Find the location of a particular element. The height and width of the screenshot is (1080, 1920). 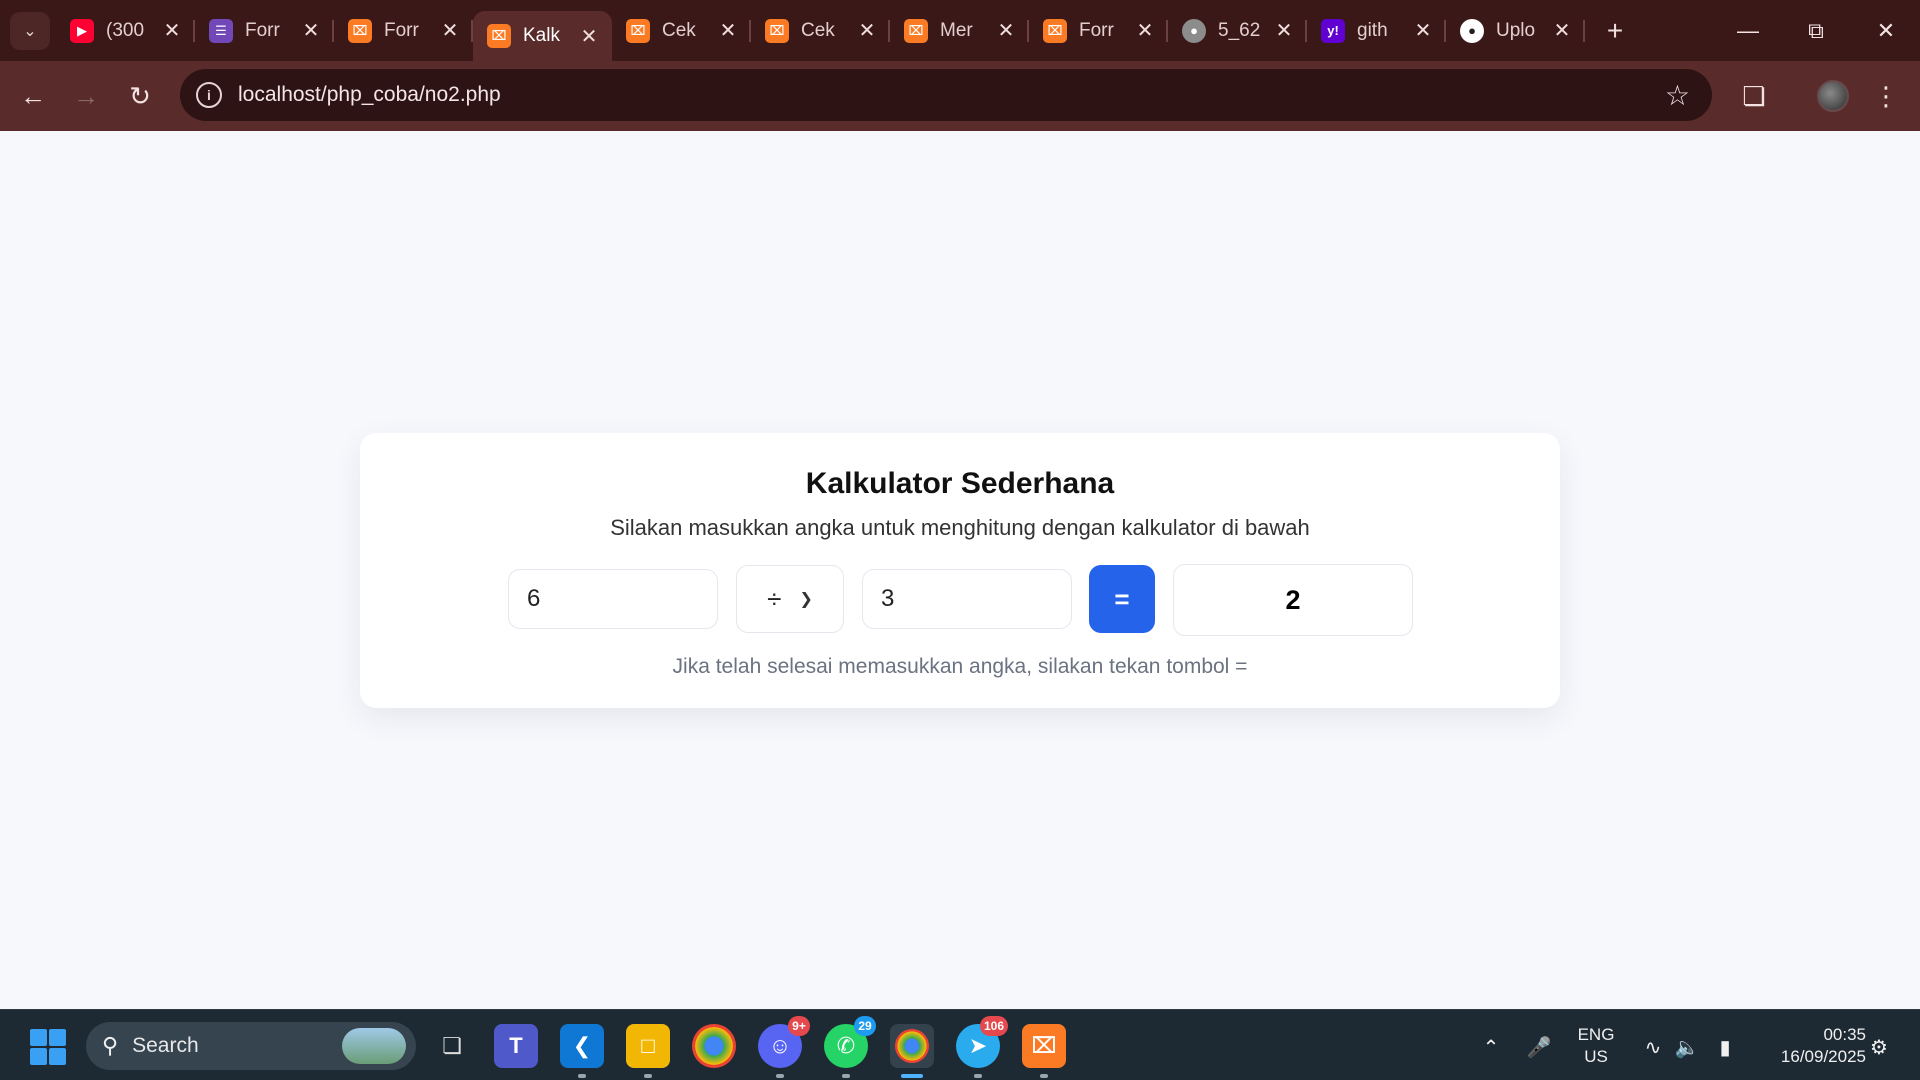

new-tab-button: + is located at coordinates (1615, 31).